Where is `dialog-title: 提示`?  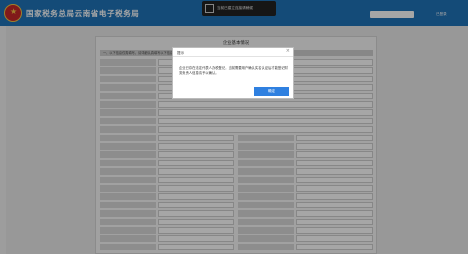
dialog-title: 提示 is located at coordinates (181, 53).